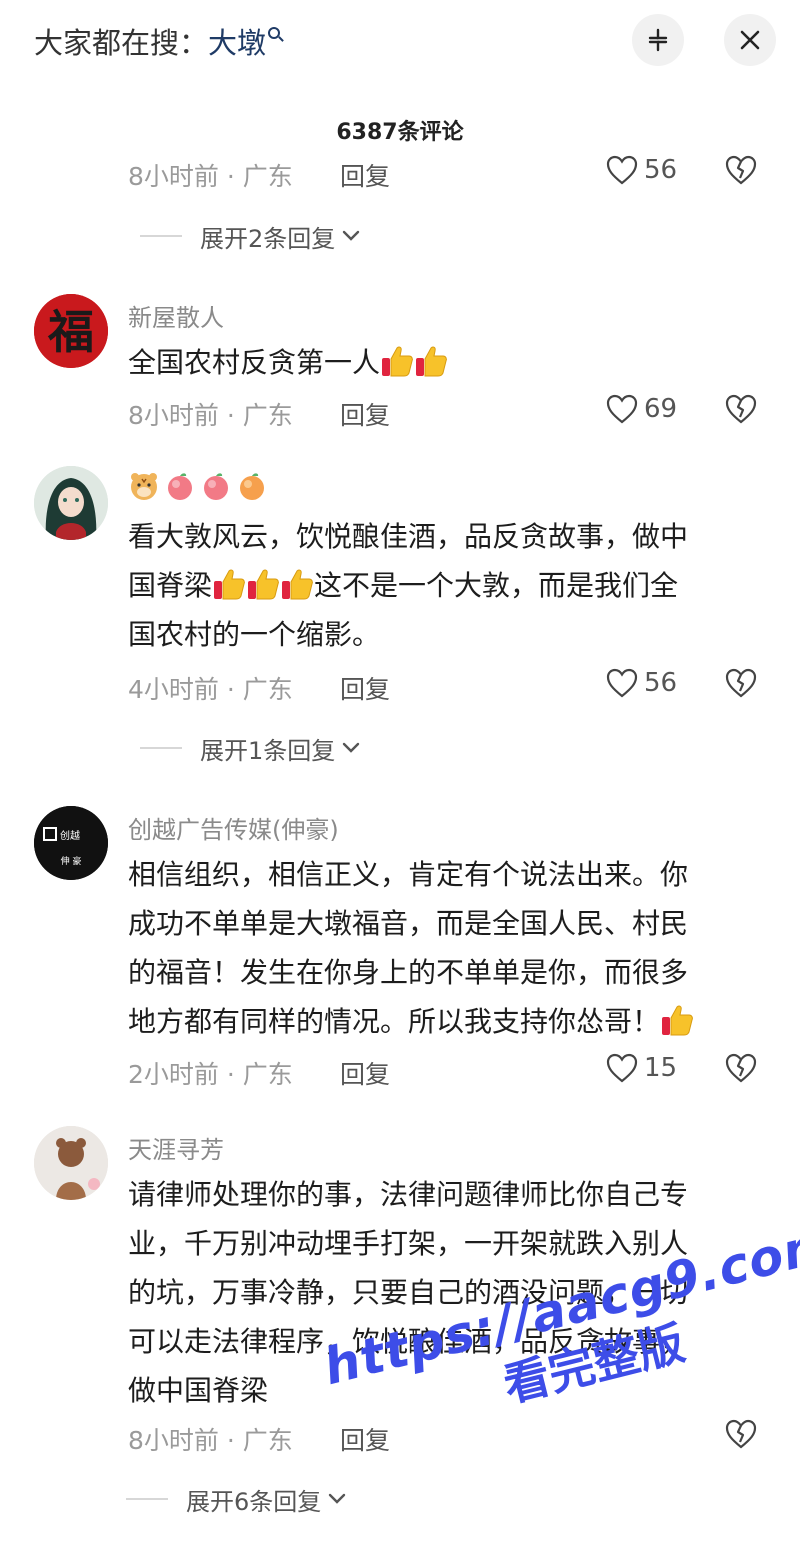 Image resolution: width=800 pixels, height=1547 pixels. I want to click on username: 创越广告传媒(伸豪), so click(233, 827).